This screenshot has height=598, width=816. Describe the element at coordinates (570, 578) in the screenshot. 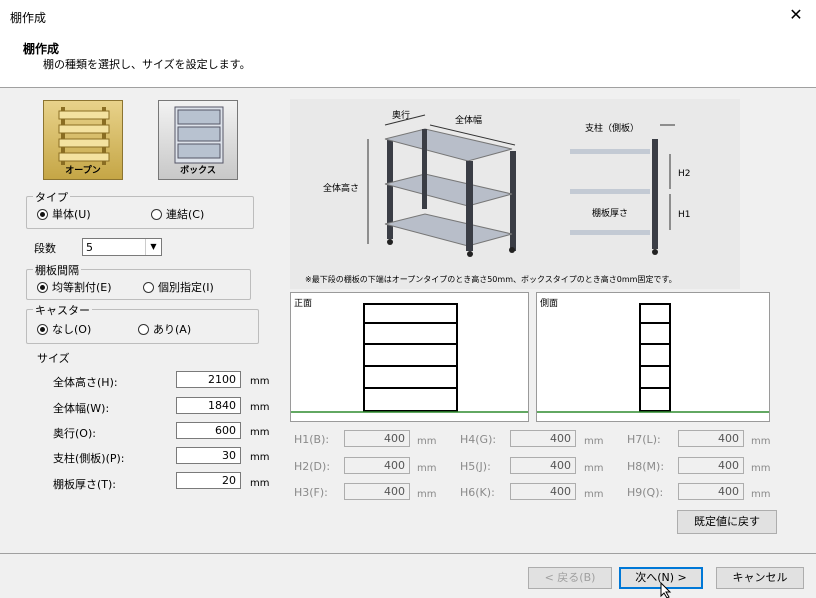

I see `back-button: < 戻る(B)` at that location.